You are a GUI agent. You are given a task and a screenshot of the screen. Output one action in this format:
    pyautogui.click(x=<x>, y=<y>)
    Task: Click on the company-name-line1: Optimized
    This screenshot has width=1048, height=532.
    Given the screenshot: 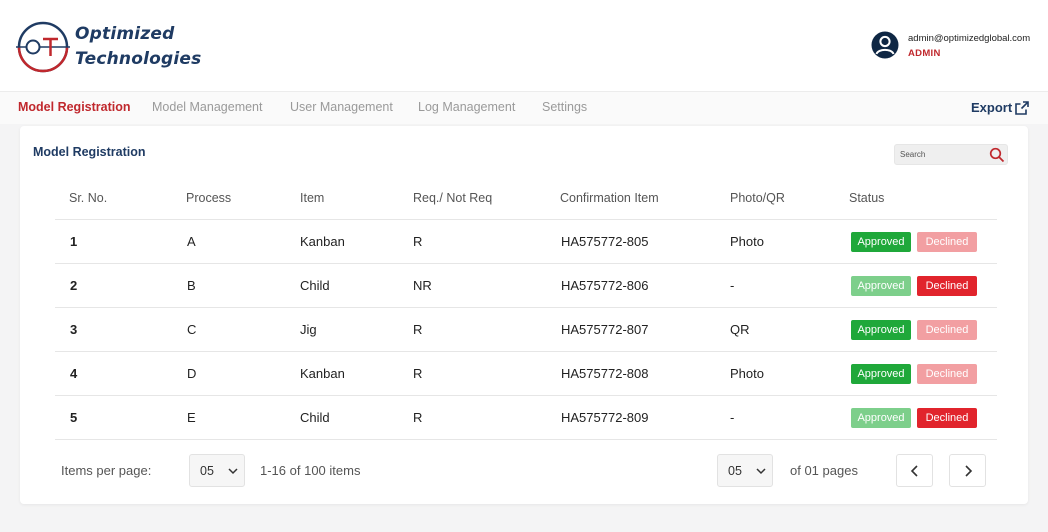 What is the action you would take?
    pyautogui.click(x=125, y=34)
    